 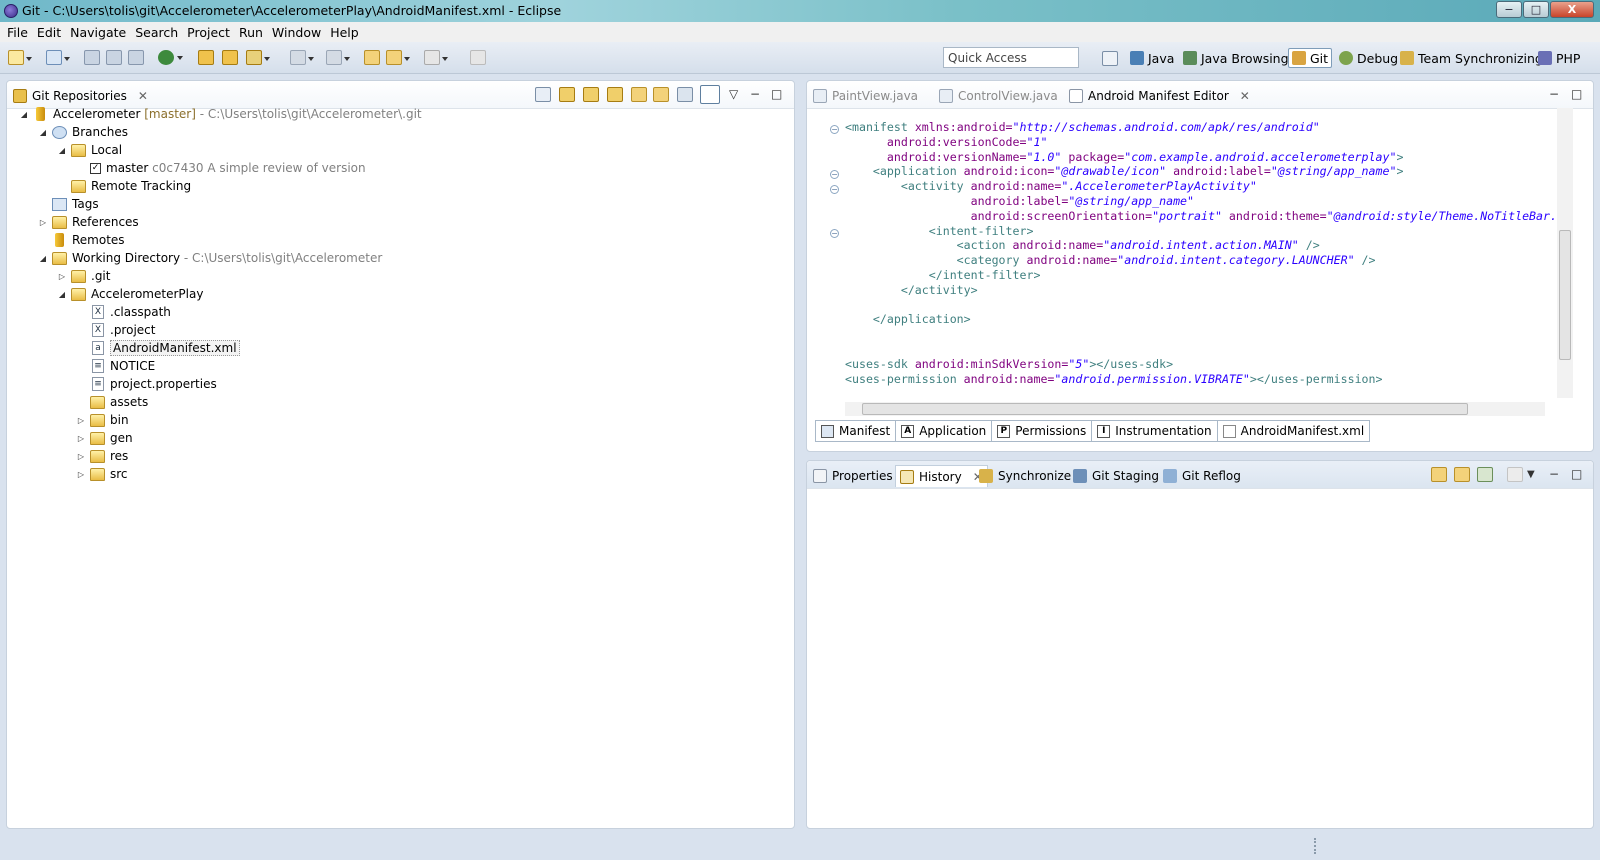 I want to click on tree-item-remote-tracking: Remote Tracking, so click(x=124, y=186).